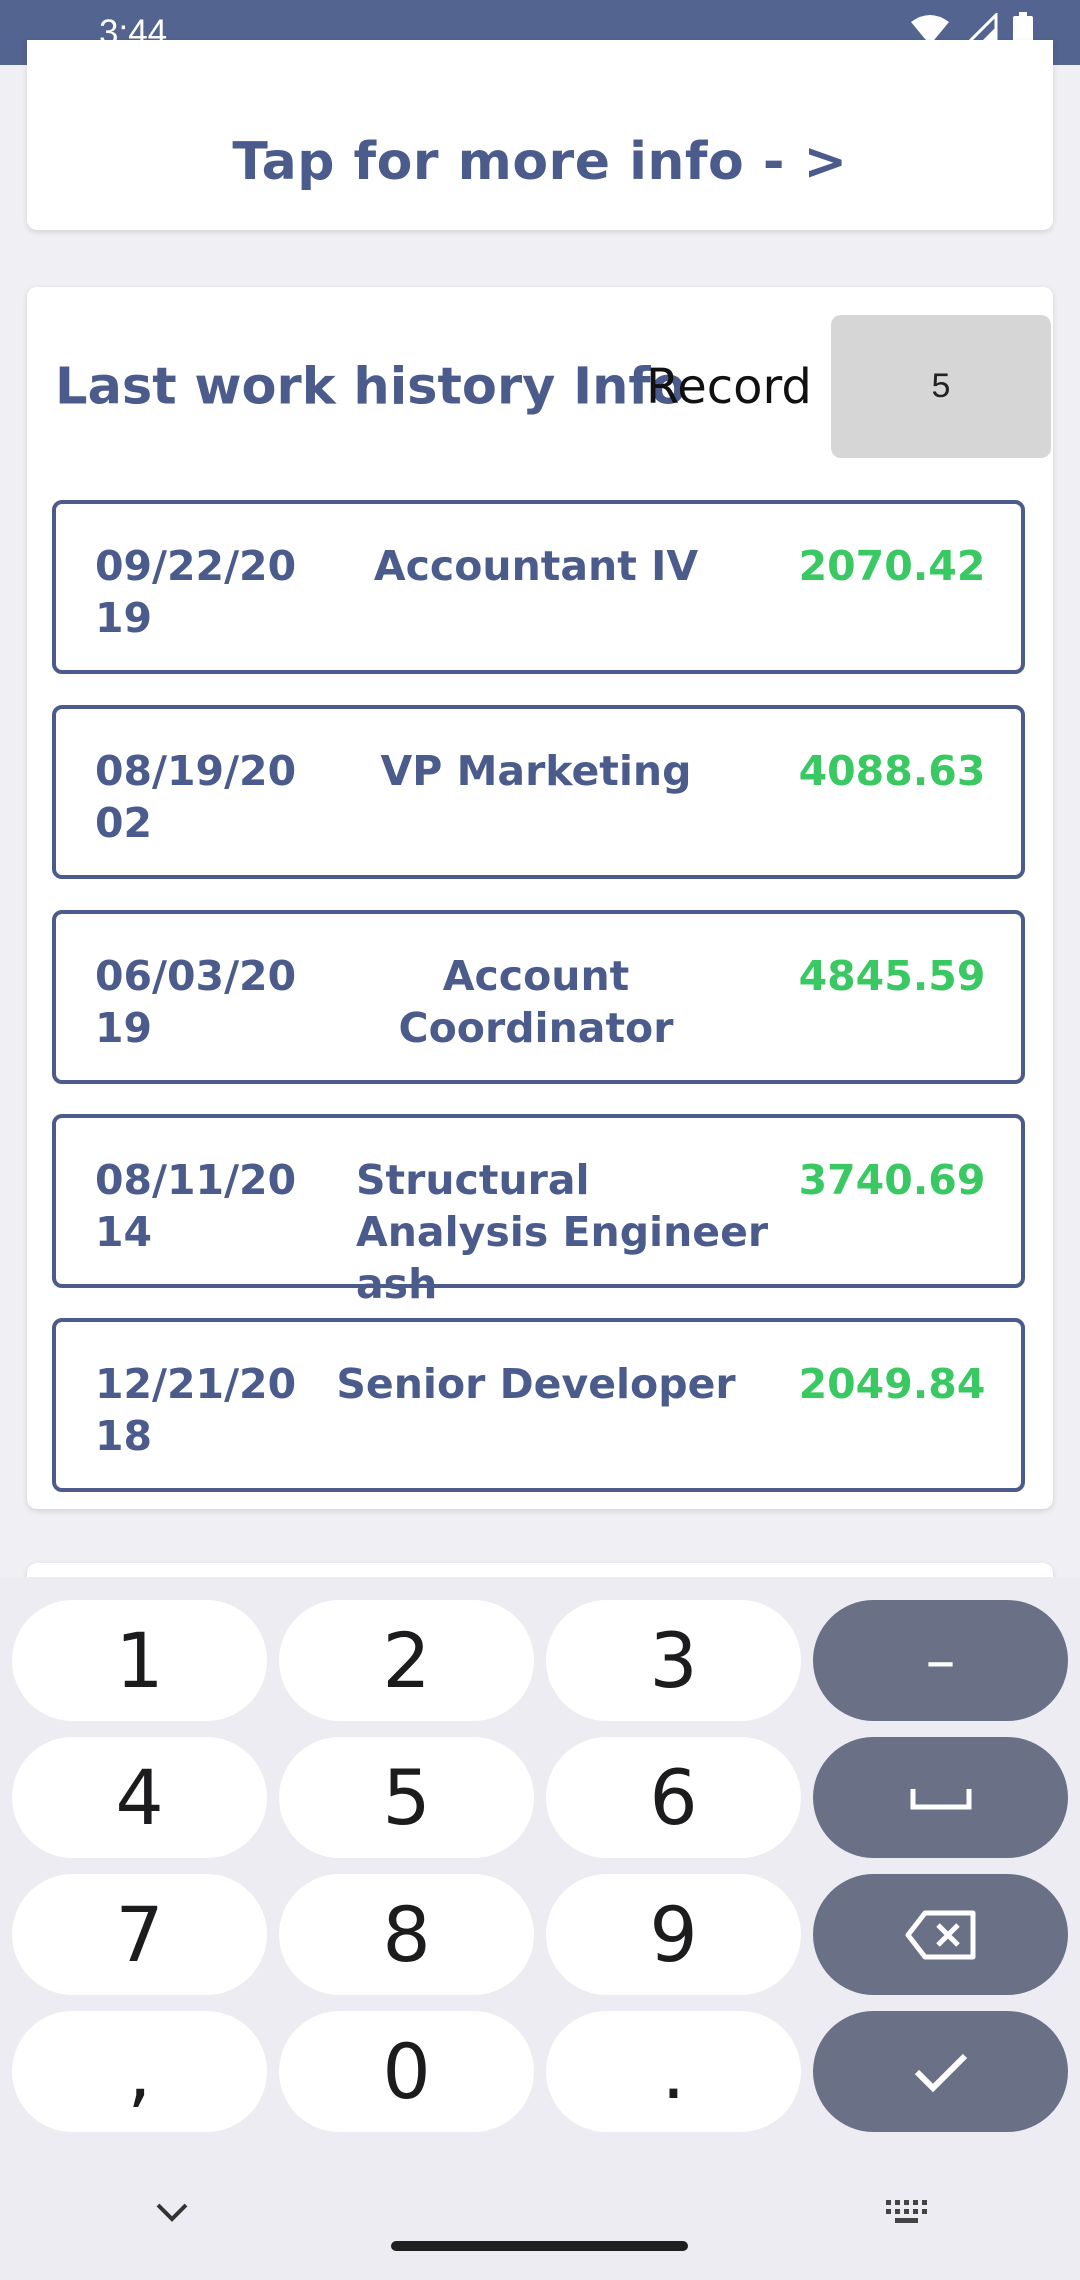 The image size is (1080, 2280). I want to click on more-info-card: Tap for more info - >, so click(540, 135).